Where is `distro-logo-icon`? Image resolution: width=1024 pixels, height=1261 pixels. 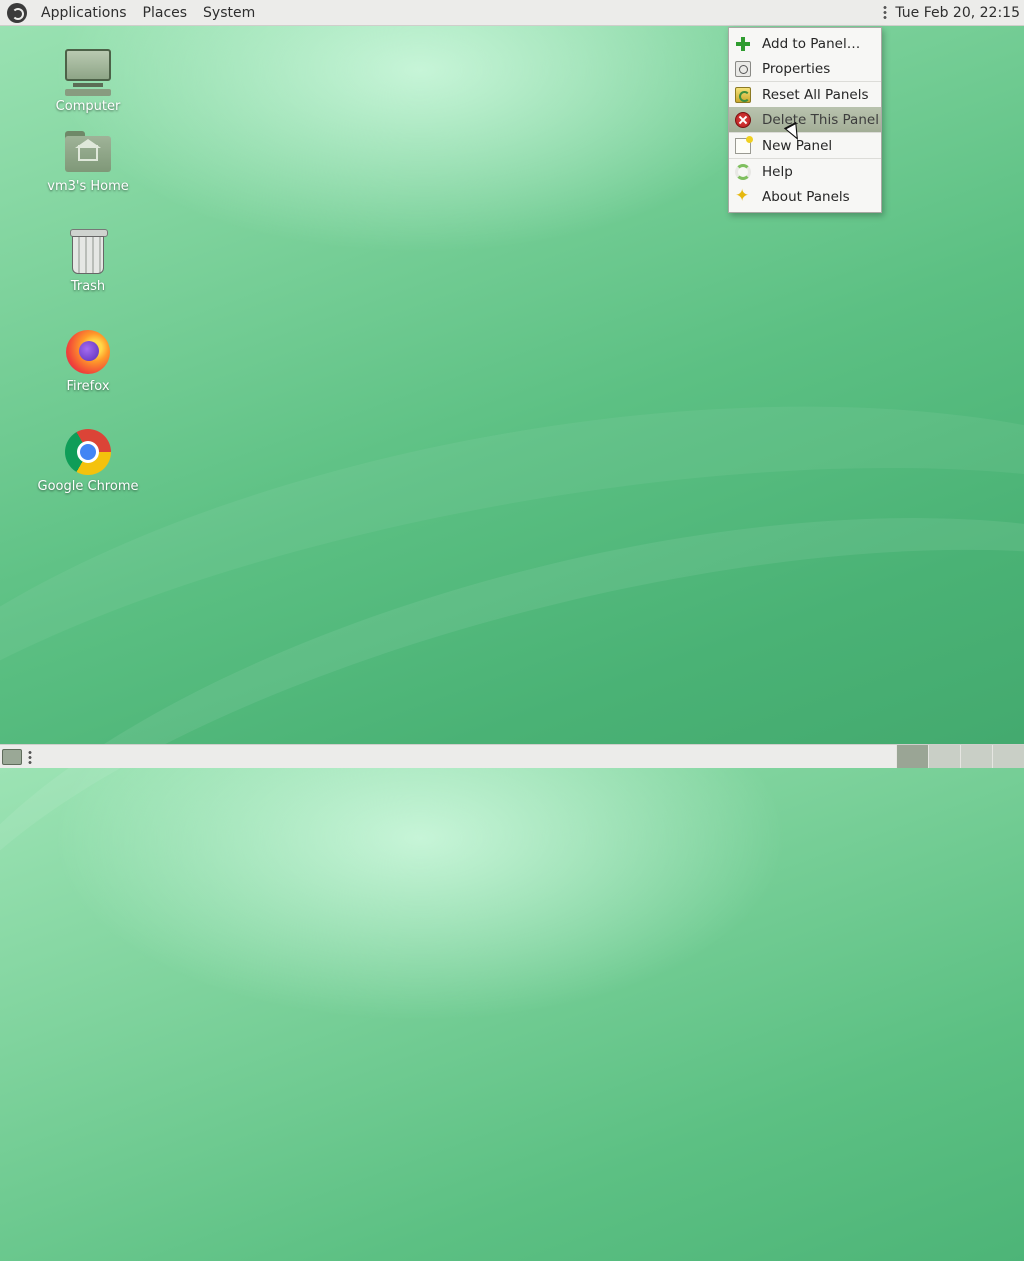
distro-logo-icon is located at coordinates (17, 12).